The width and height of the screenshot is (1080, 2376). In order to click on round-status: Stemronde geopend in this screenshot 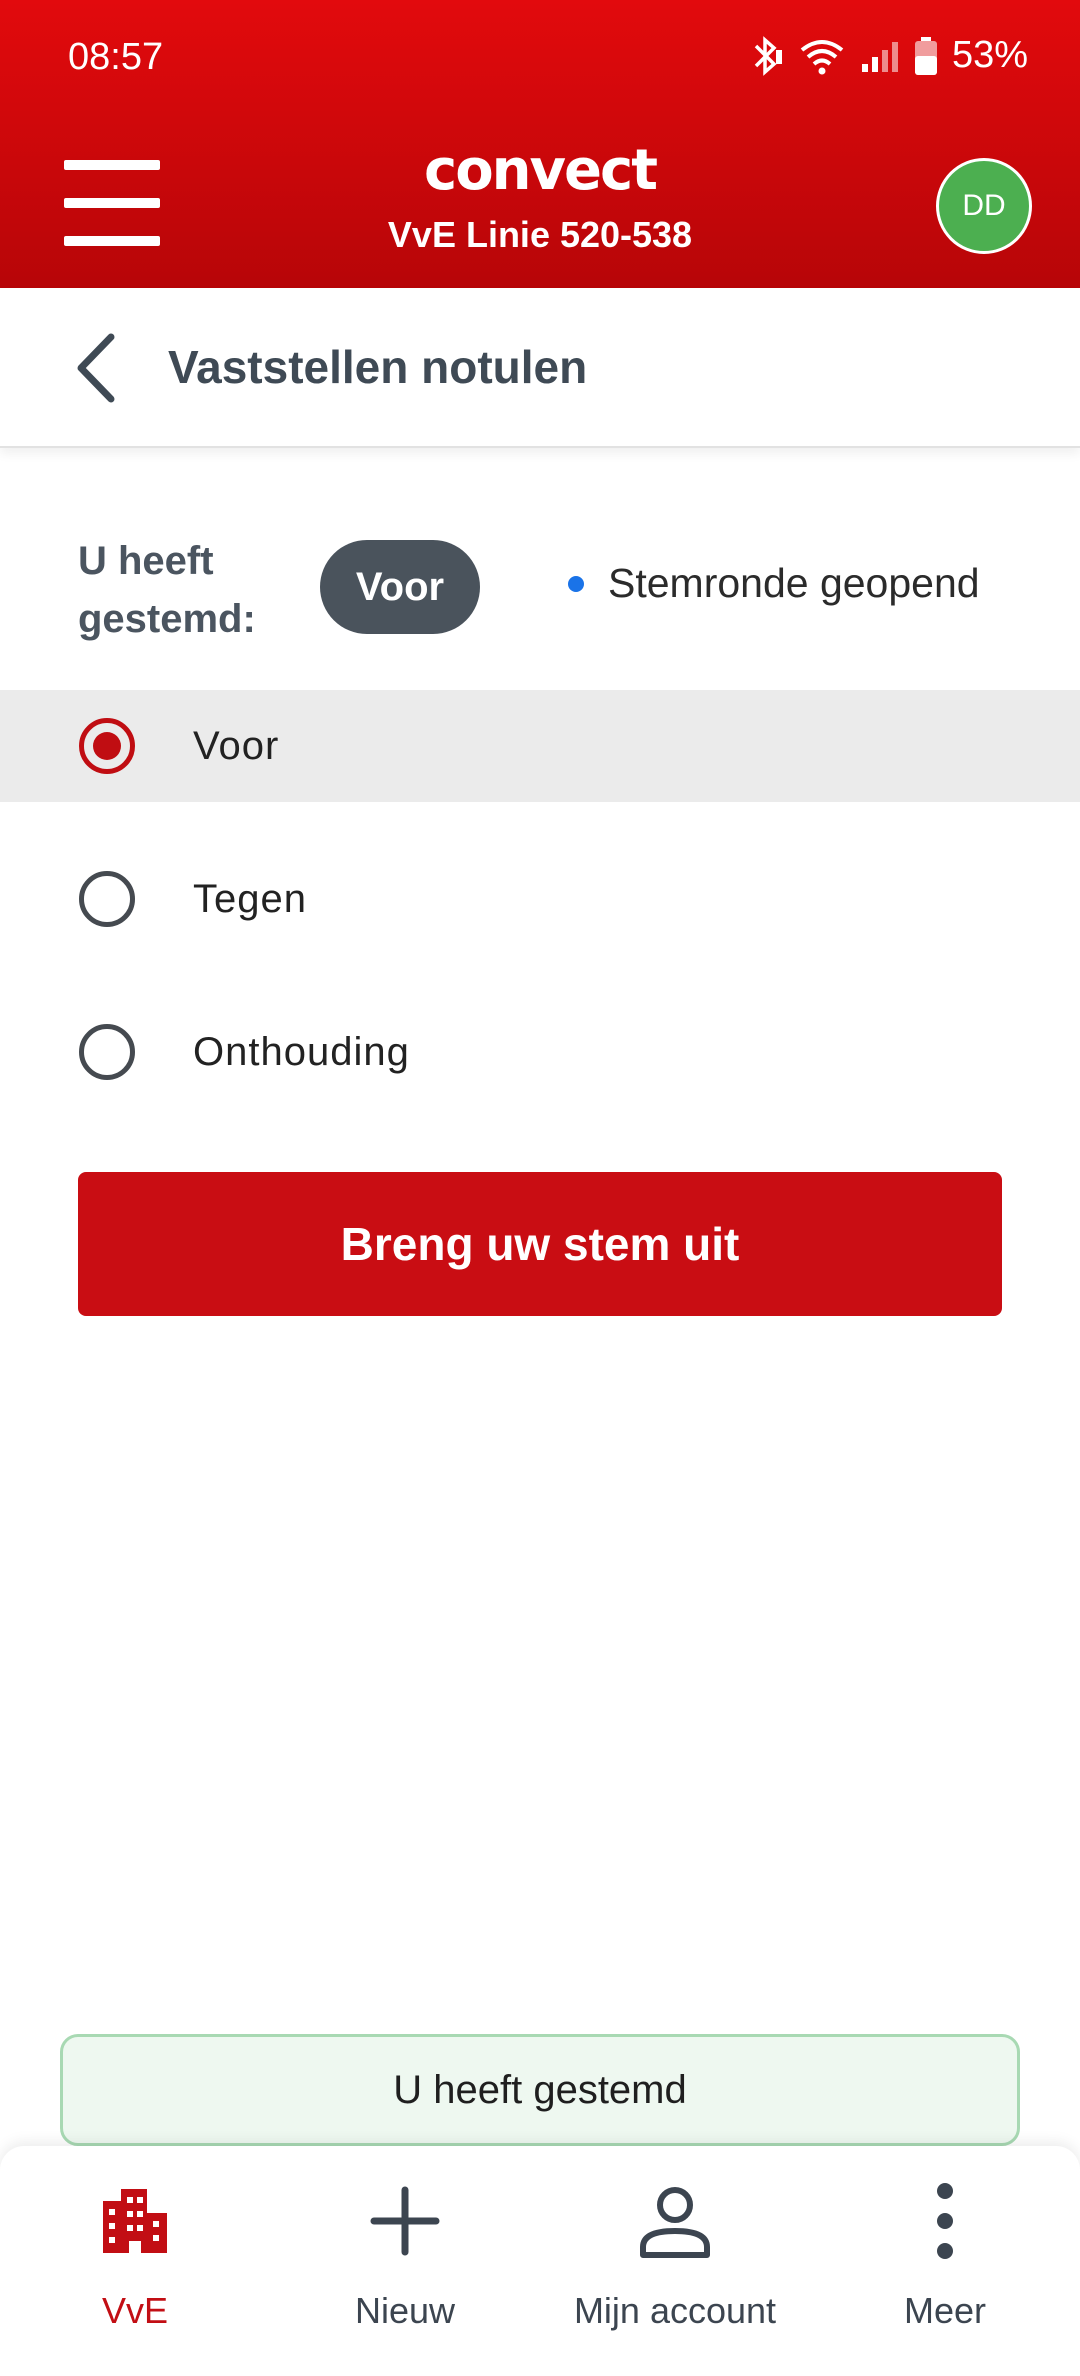, I will do `click(774, 583)`.